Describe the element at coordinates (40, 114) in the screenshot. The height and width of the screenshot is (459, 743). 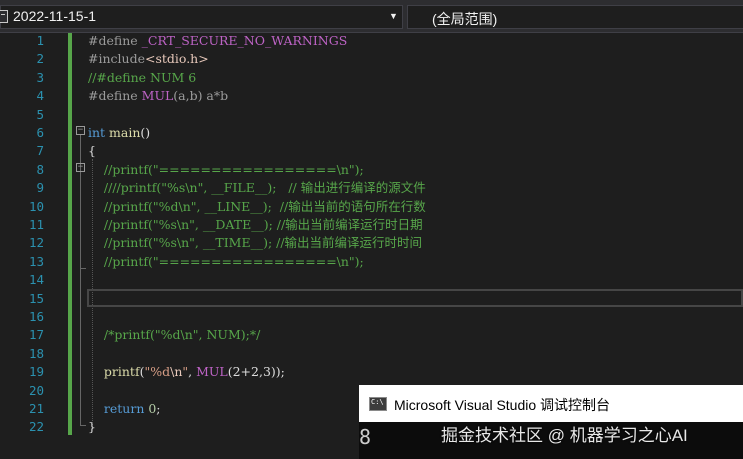
I see `line-number: 5` at that location.